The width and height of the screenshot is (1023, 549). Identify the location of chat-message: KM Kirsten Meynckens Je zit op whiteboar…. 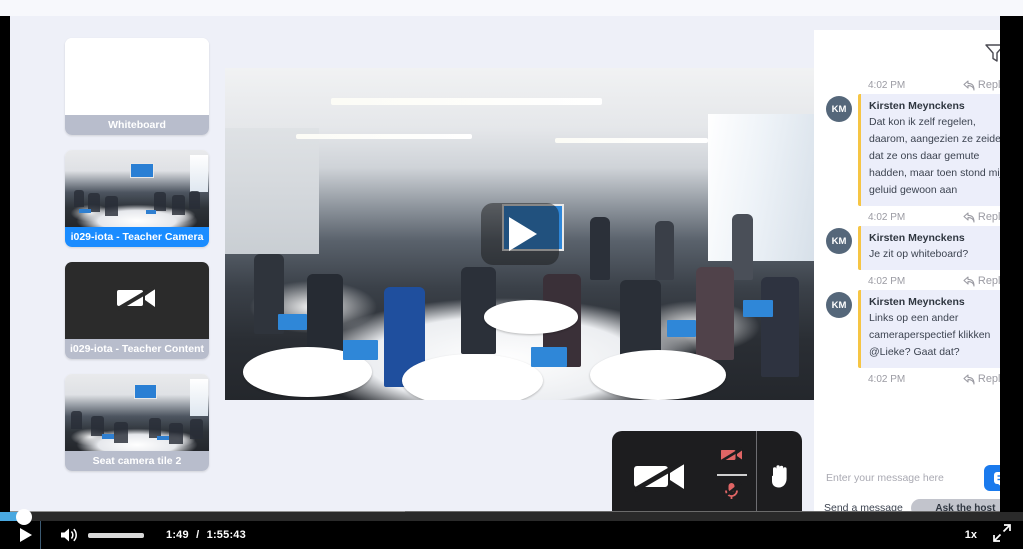
(912, 248).